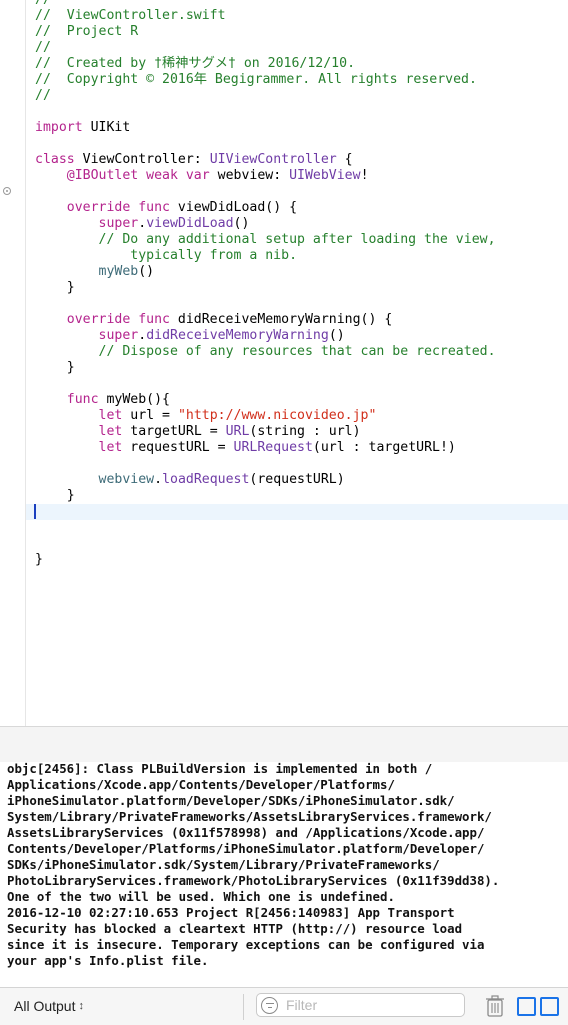 This screenshot has height=1025, width=568. Describe the element at coordinates (81, 1006) in the screenshot. I see `chevron-up-down-icon: ↕` at that location.